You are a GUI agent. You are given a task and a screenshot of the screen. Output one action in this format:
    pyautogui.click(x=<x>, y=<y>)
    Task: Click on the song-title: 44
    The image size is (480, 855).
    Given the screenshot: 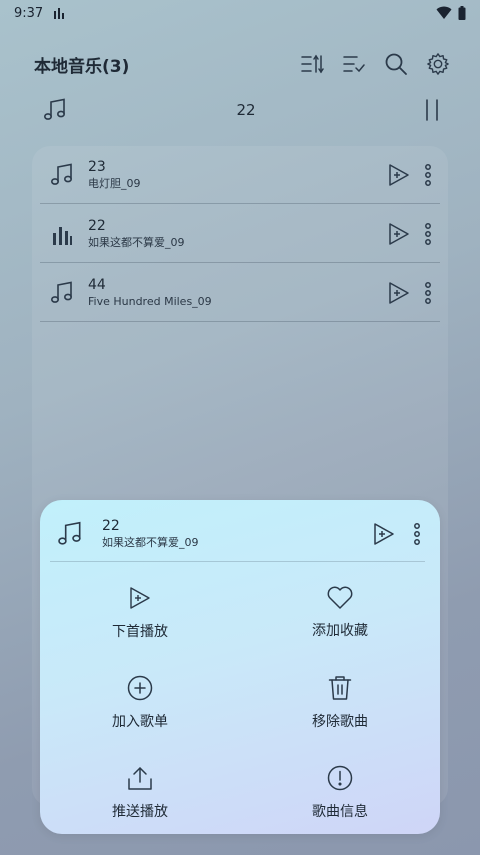 What is the action you would take?
    pyautogui.click(x=97, y=284)
    